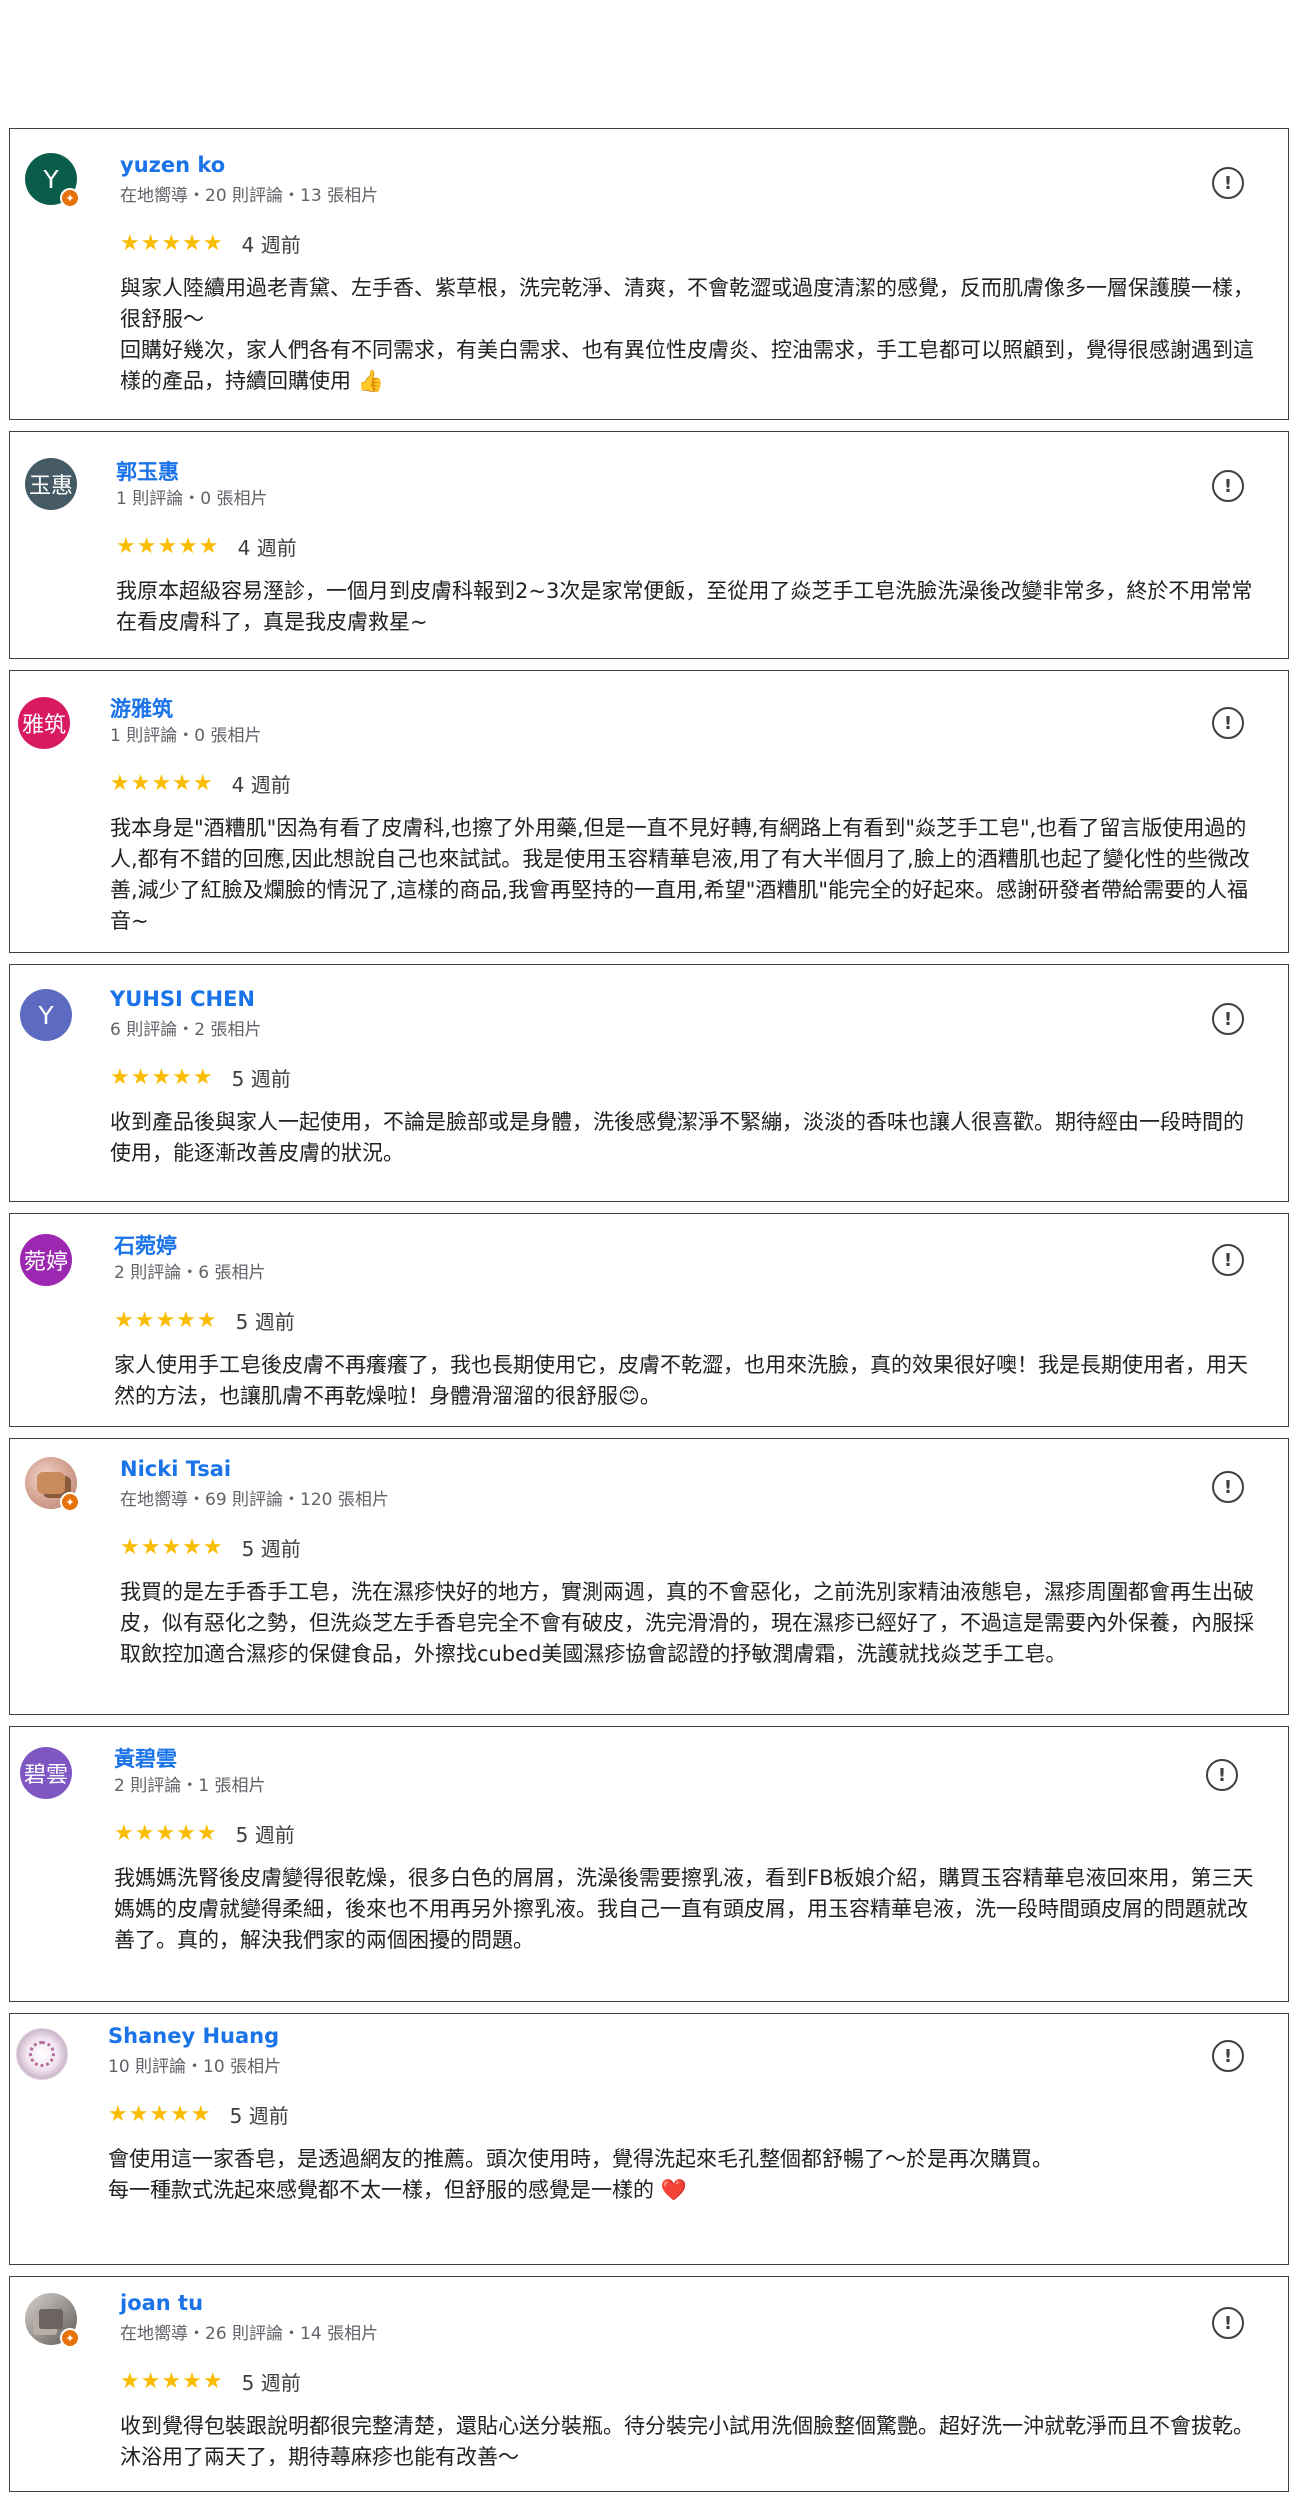 This screenshot has width=1300, height=2500. I want to click on avatar-initial: 玉惠, so click(50, 486).